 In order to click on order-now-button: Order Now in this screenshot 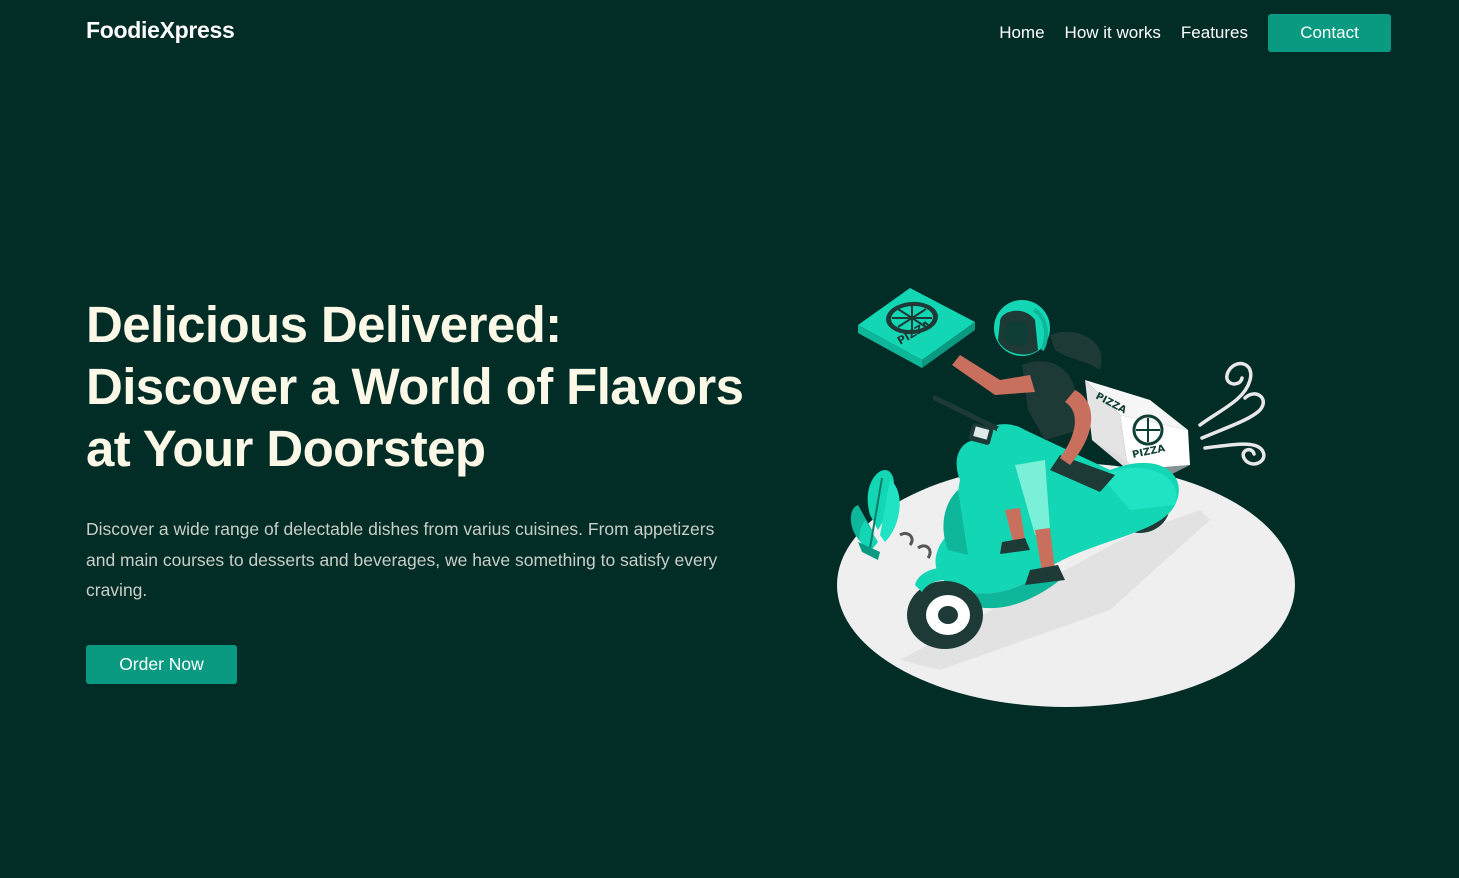, I will do `click(161, 664)`.